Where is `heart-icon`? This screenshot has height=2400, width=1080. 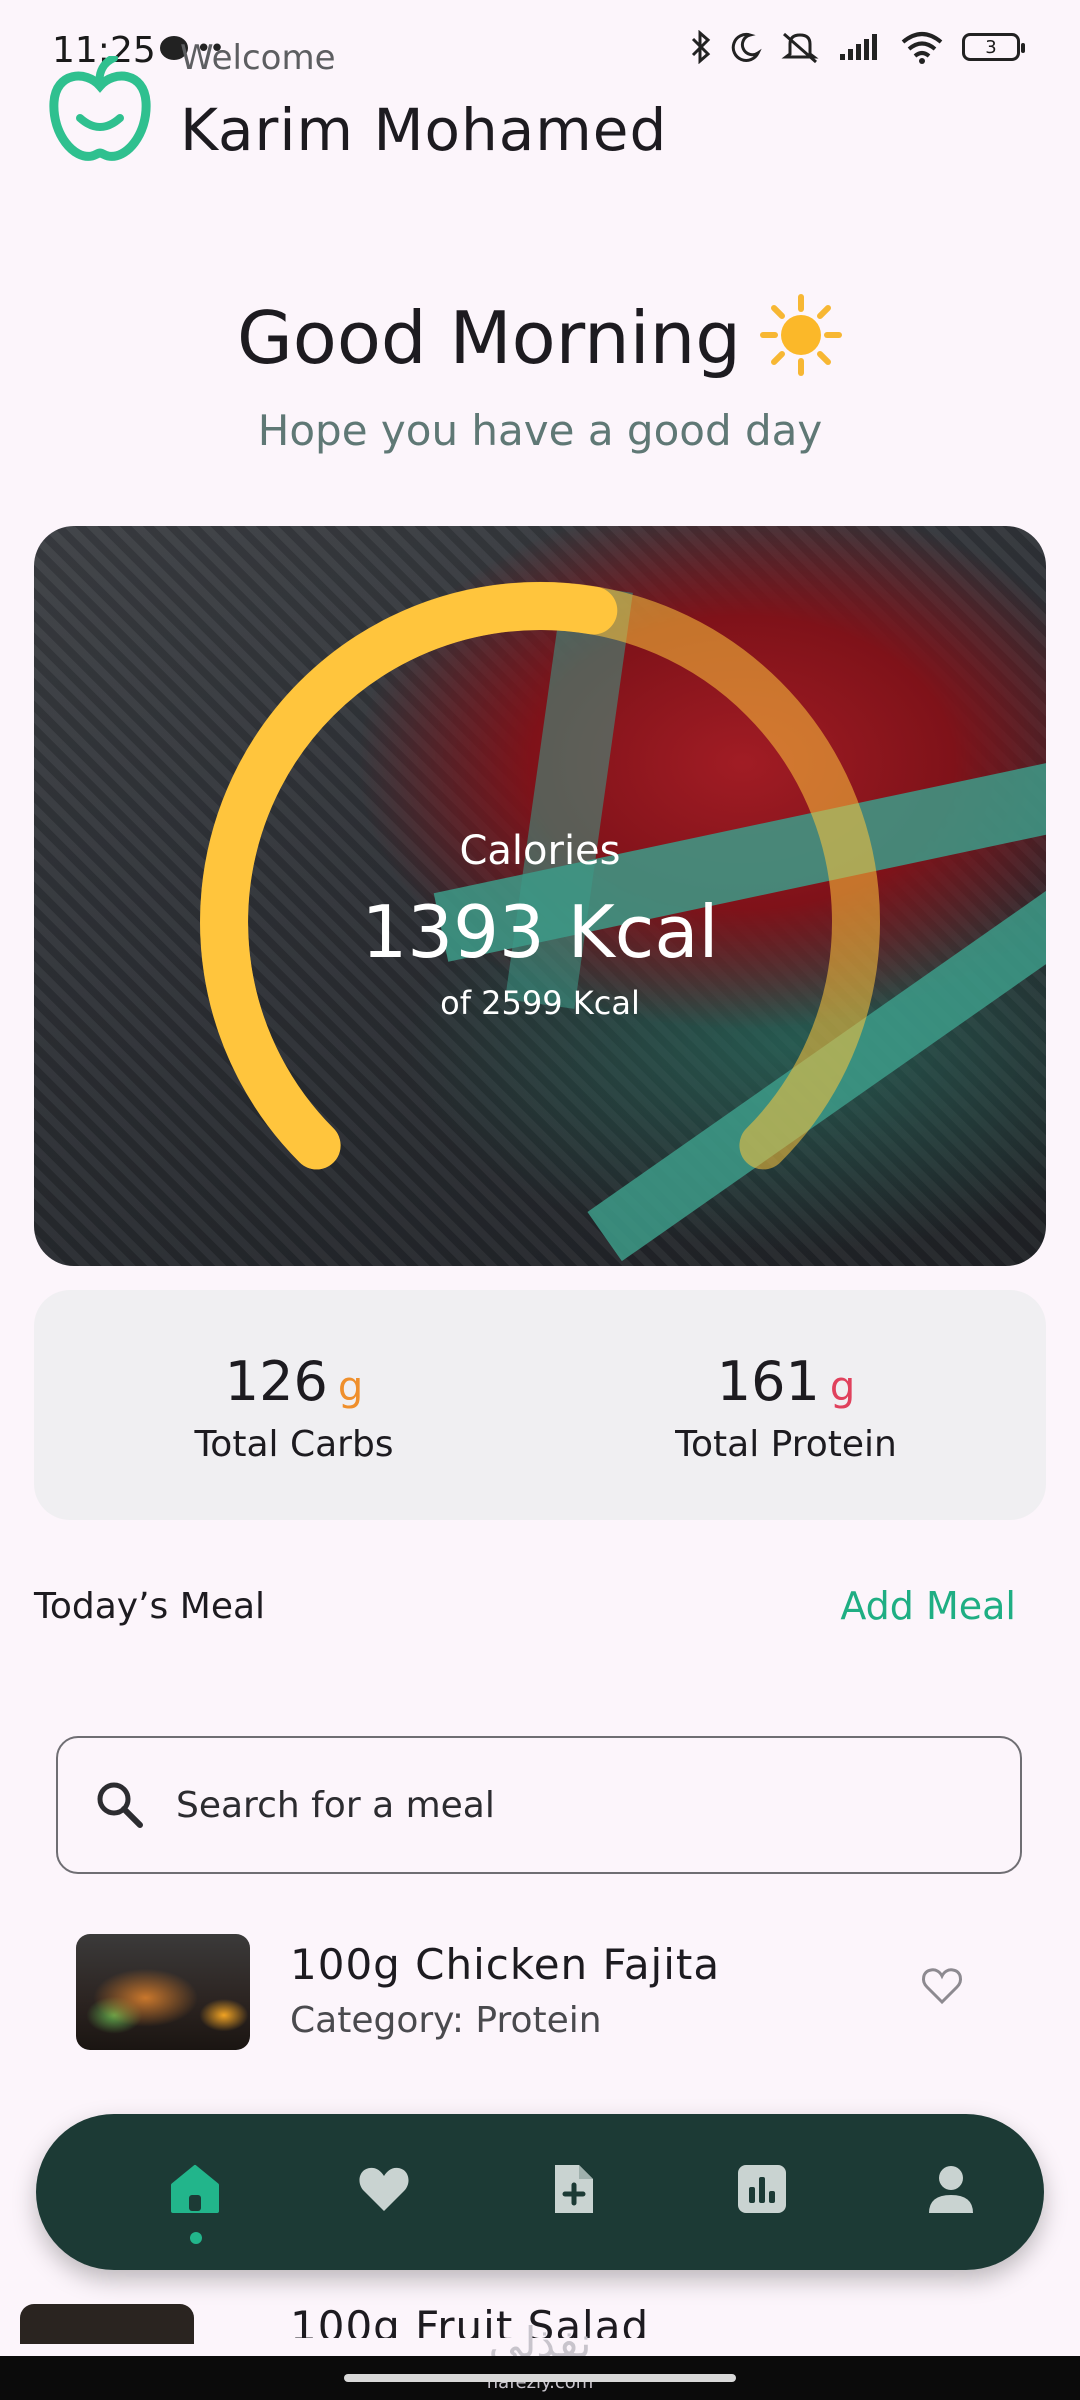
heart-icon is located at coordinates (384, 2189).